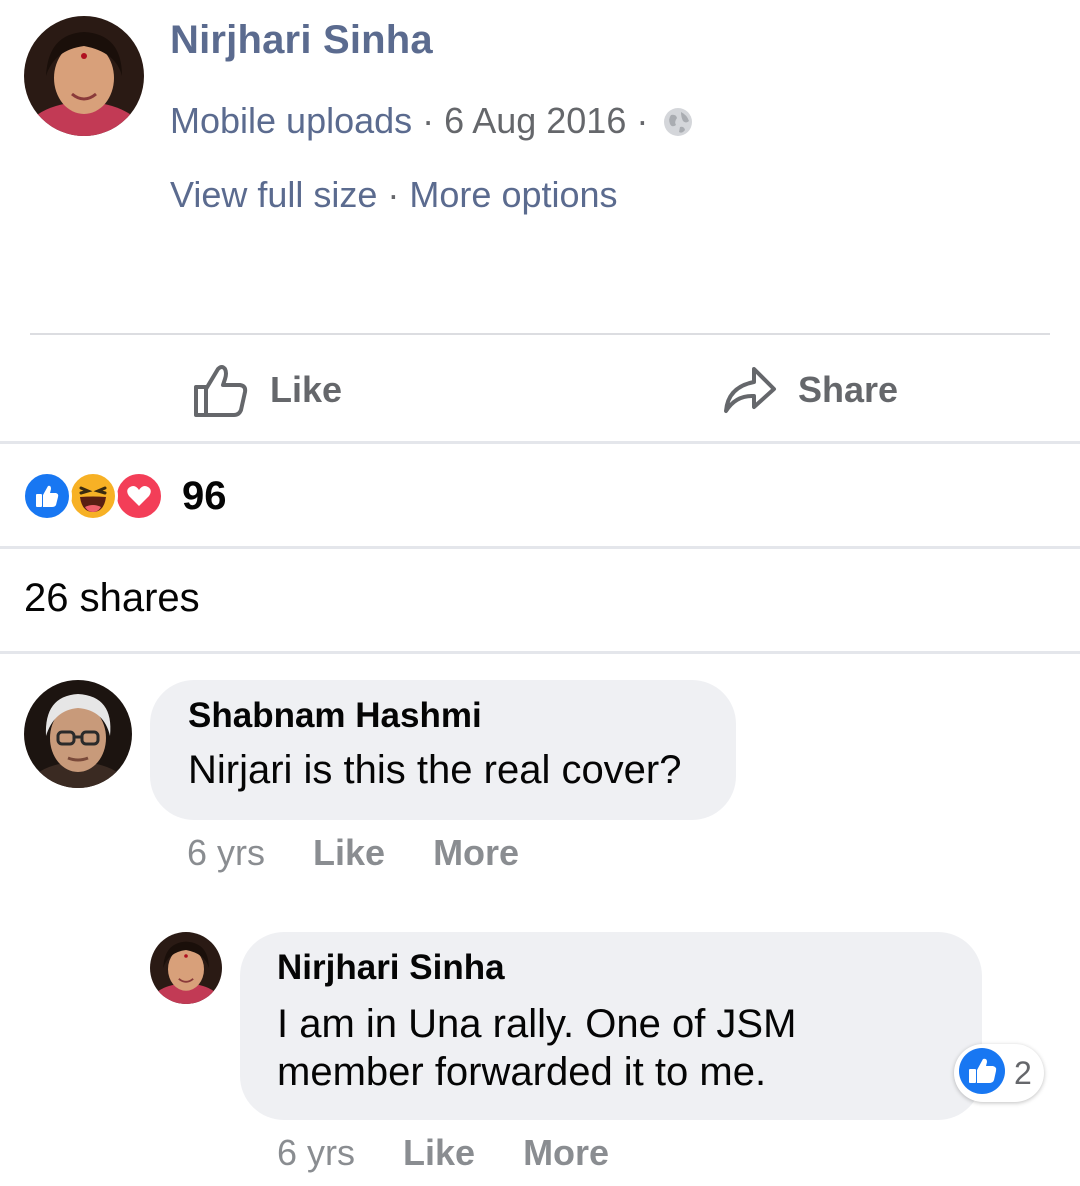 The height and width of the screenshot is (1186, 1080). What do you see at coordinates (291, 121) in the screenshot?
I see `album-link: Mobile uploads` at bounding box center [291, 121].